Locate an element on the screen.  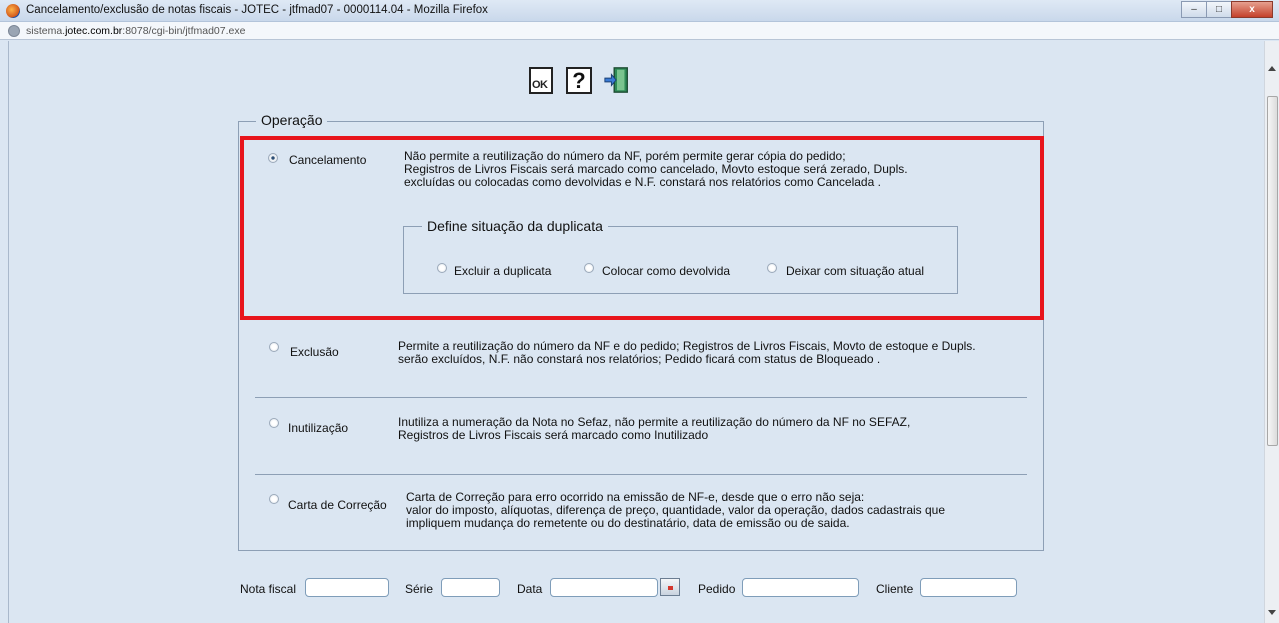
window-controls: – □ x is located at coordinates (1227, 9).